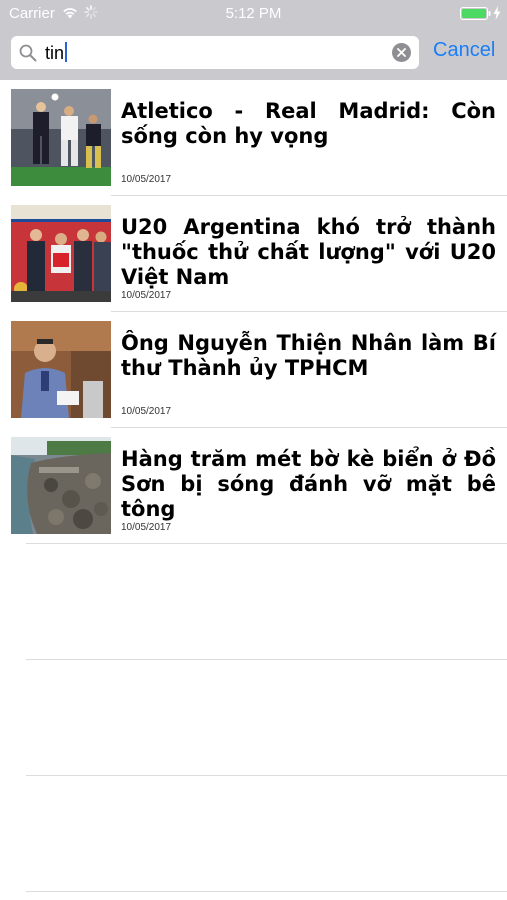 The width and height of the screenshot is (507, 900). Describe the element at coordinates (266, 543) in the screenshot. I see `row-separator` at that location.